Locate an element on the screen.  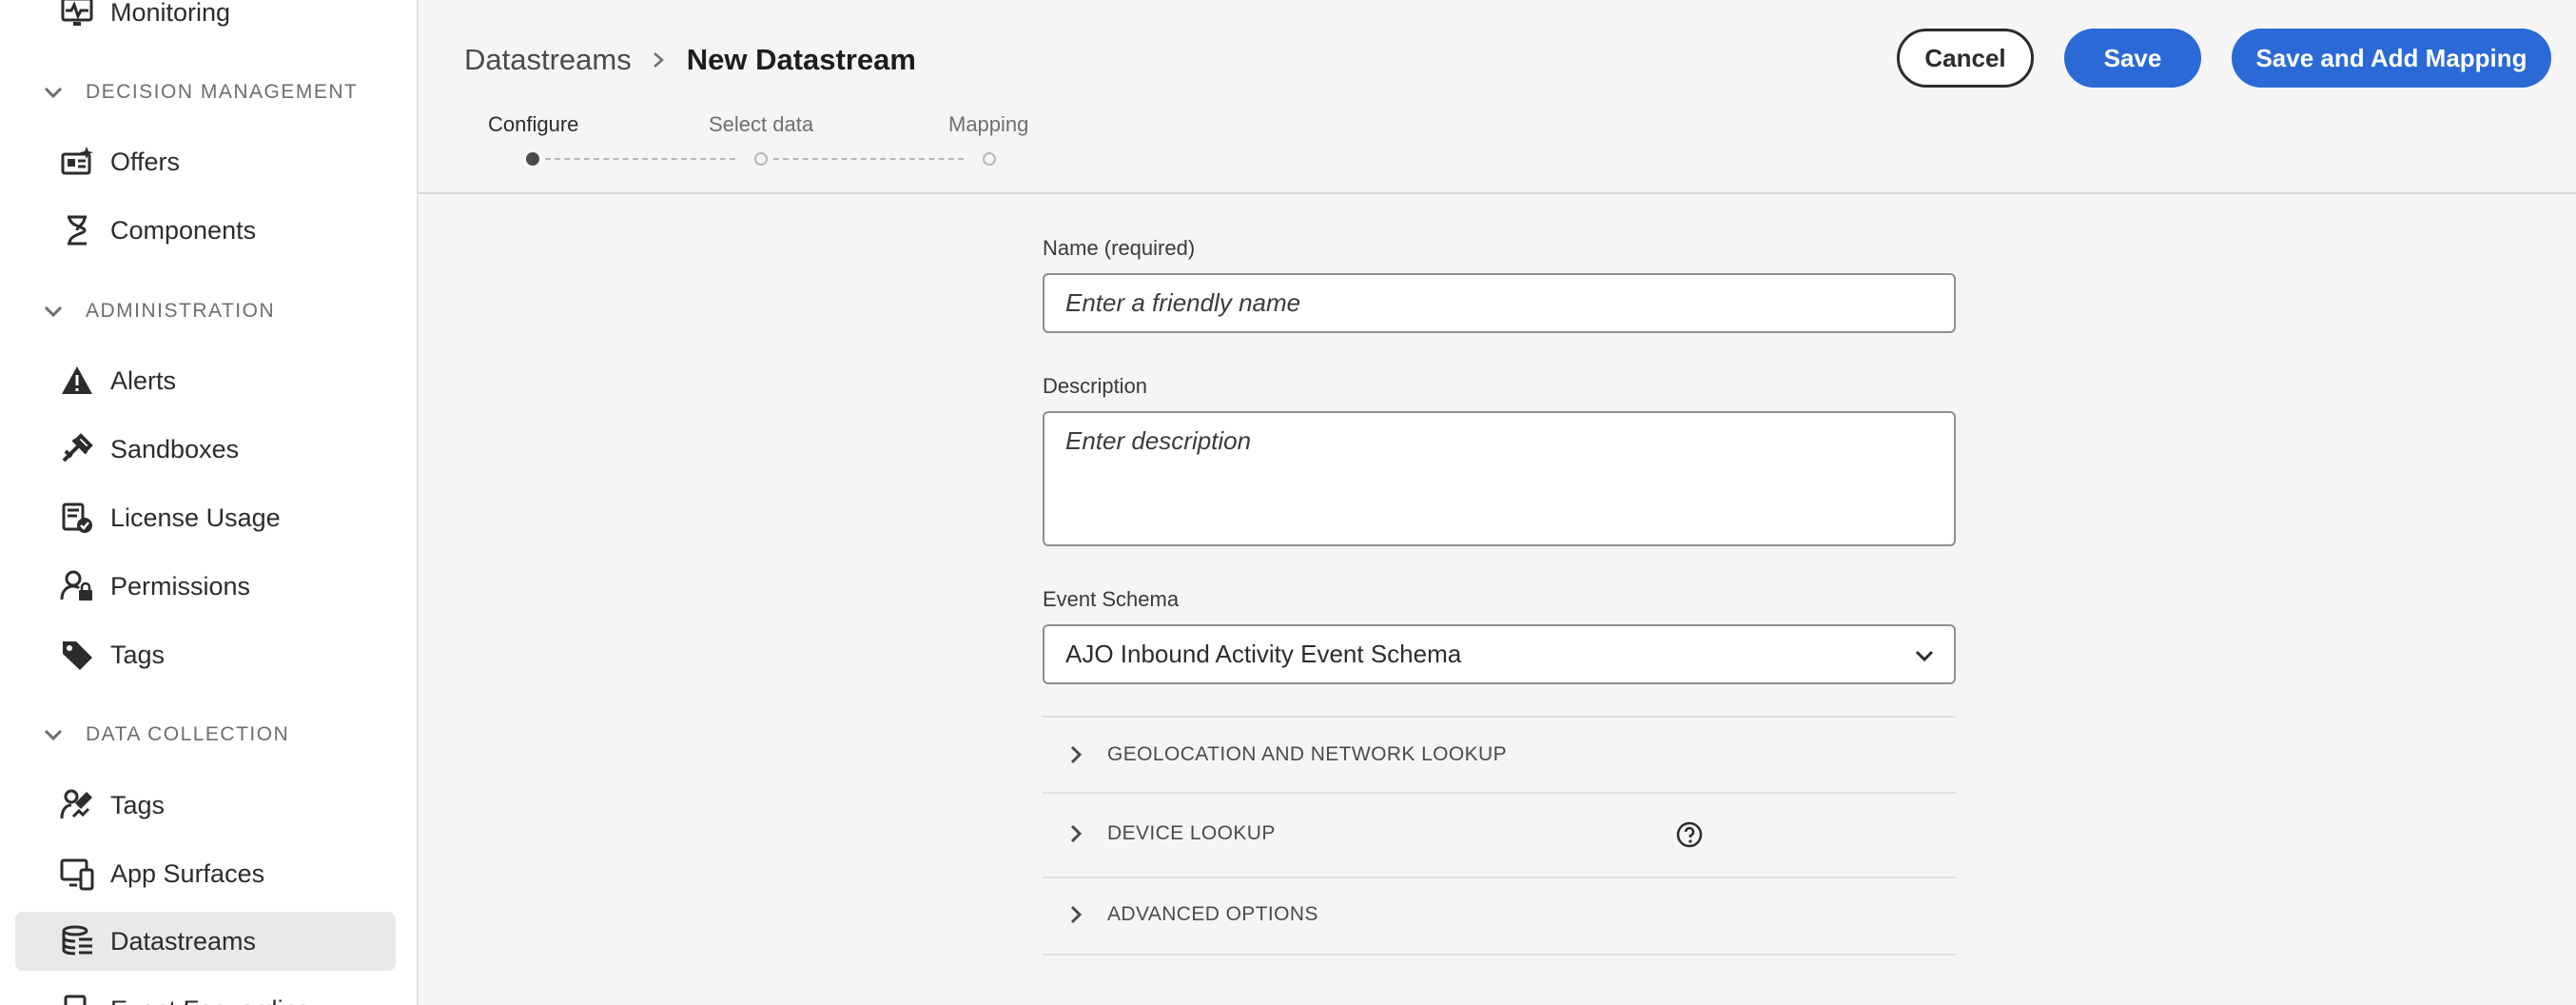
name-input-placeholder: Enter a friendly name is located at coordinates (1183, 302).